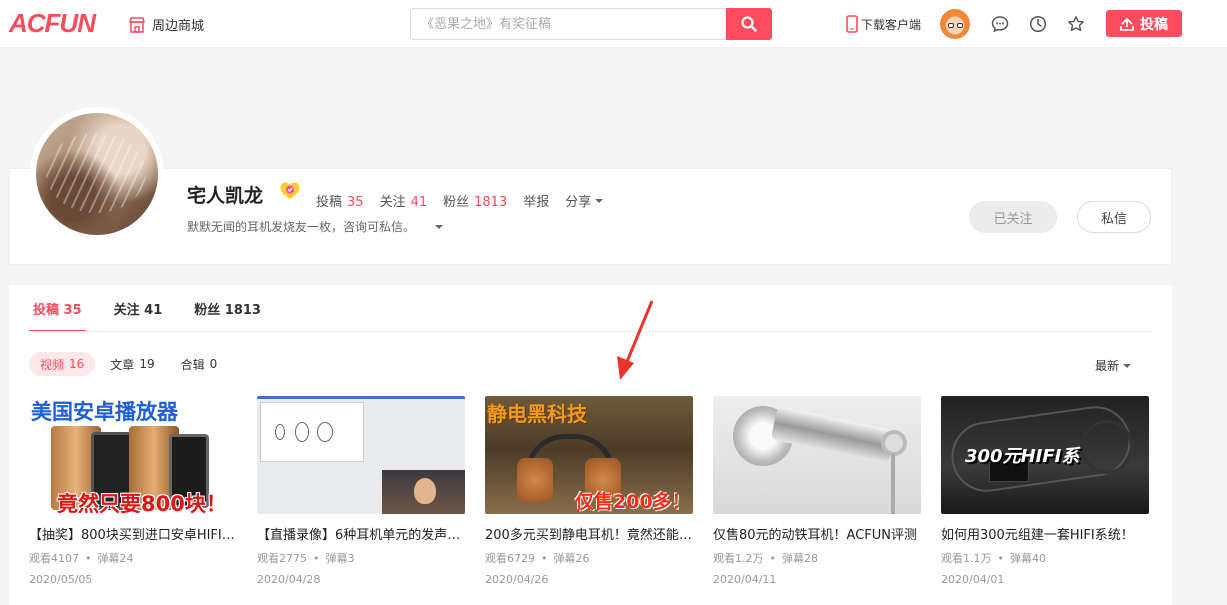 The image size is (1227, 605). What do you see at coordinates (192, 364) in the screenshot?
I see `subtab-label: 合辑` at bounding box center [192, 364].